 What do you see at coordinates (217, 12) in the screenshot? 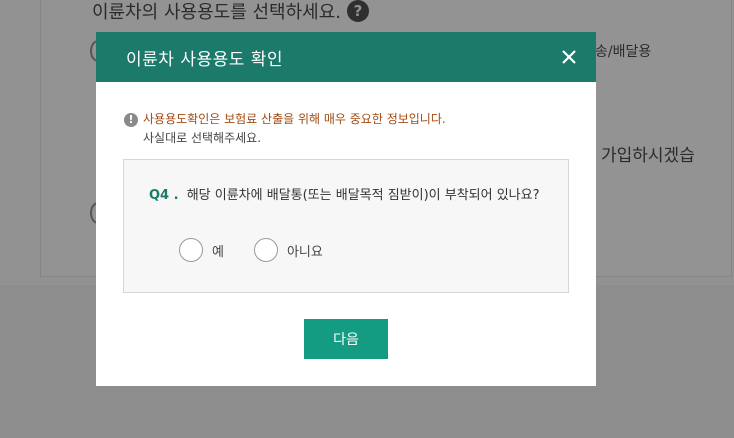
I see `background-question-text: 이륜차의 사용용도를 선택하세요.` at bounding box center [217, 12].